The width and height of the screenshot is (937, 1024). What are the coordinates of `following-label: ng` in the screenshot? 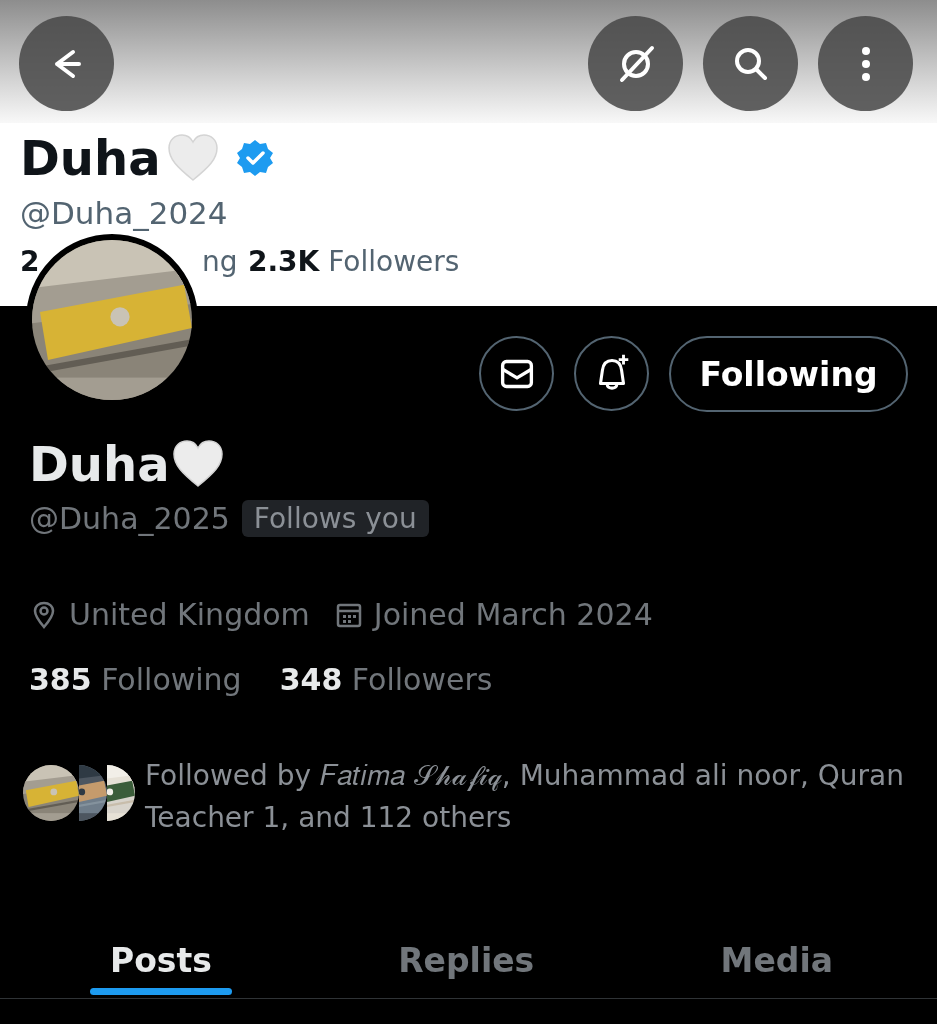 It's located at (220, 261).